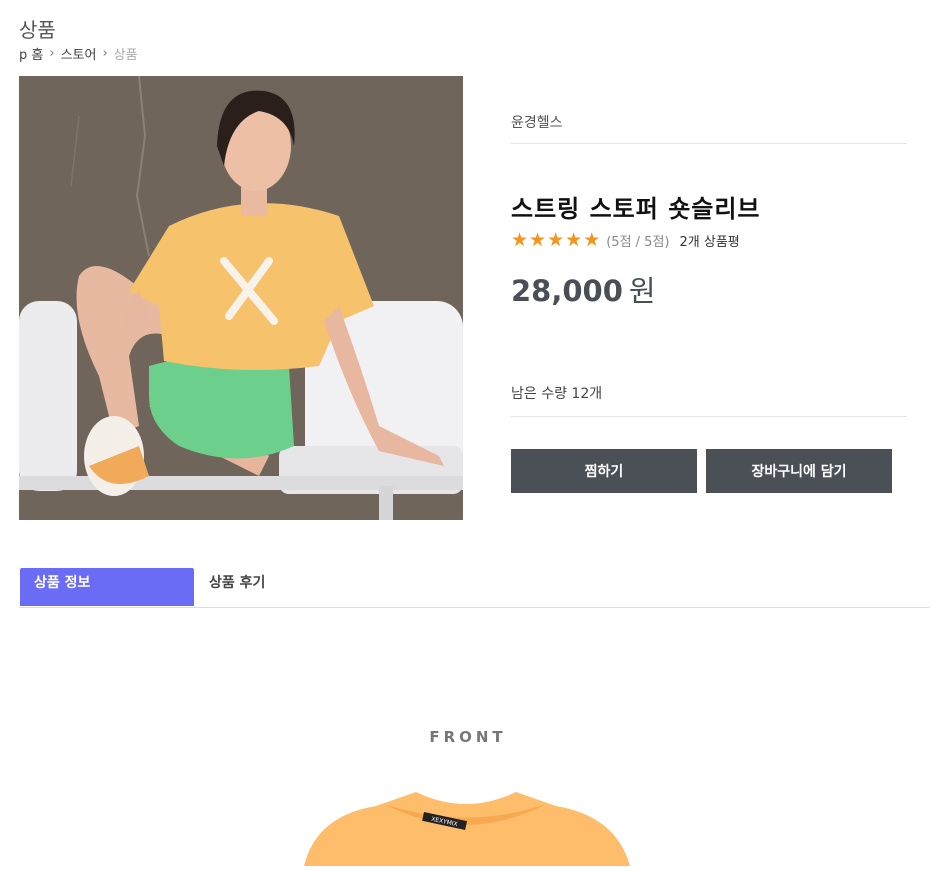 The height and width of the screenshot is (870, 936). I want to click on breadcrumb: p 홈 › 스토어 › 상품, so click(78, 53).